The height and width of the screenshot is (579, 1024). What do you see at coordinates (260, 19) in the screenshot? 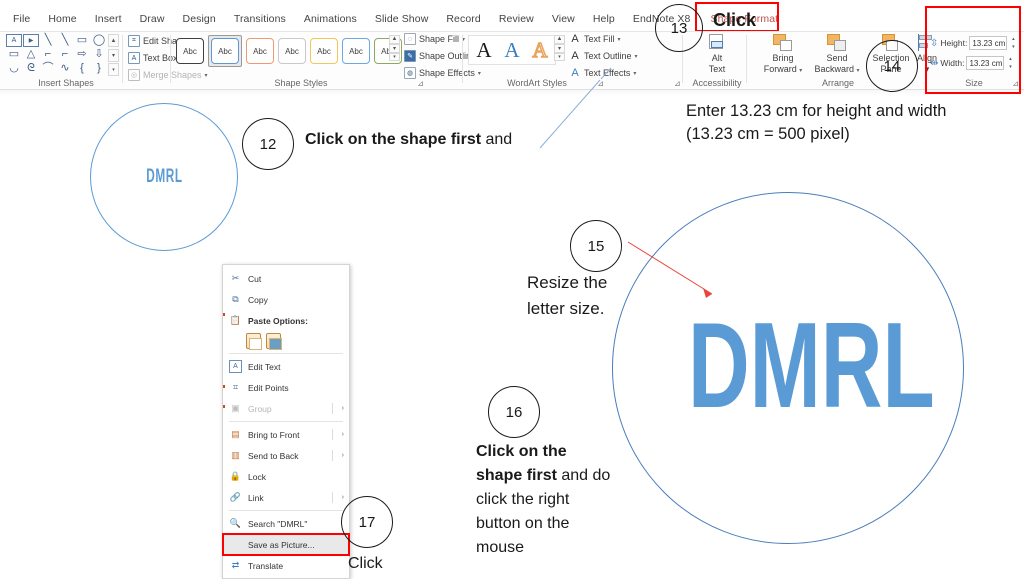
I see `tab-transitions: Transitions` at bounding box center [260, 19].